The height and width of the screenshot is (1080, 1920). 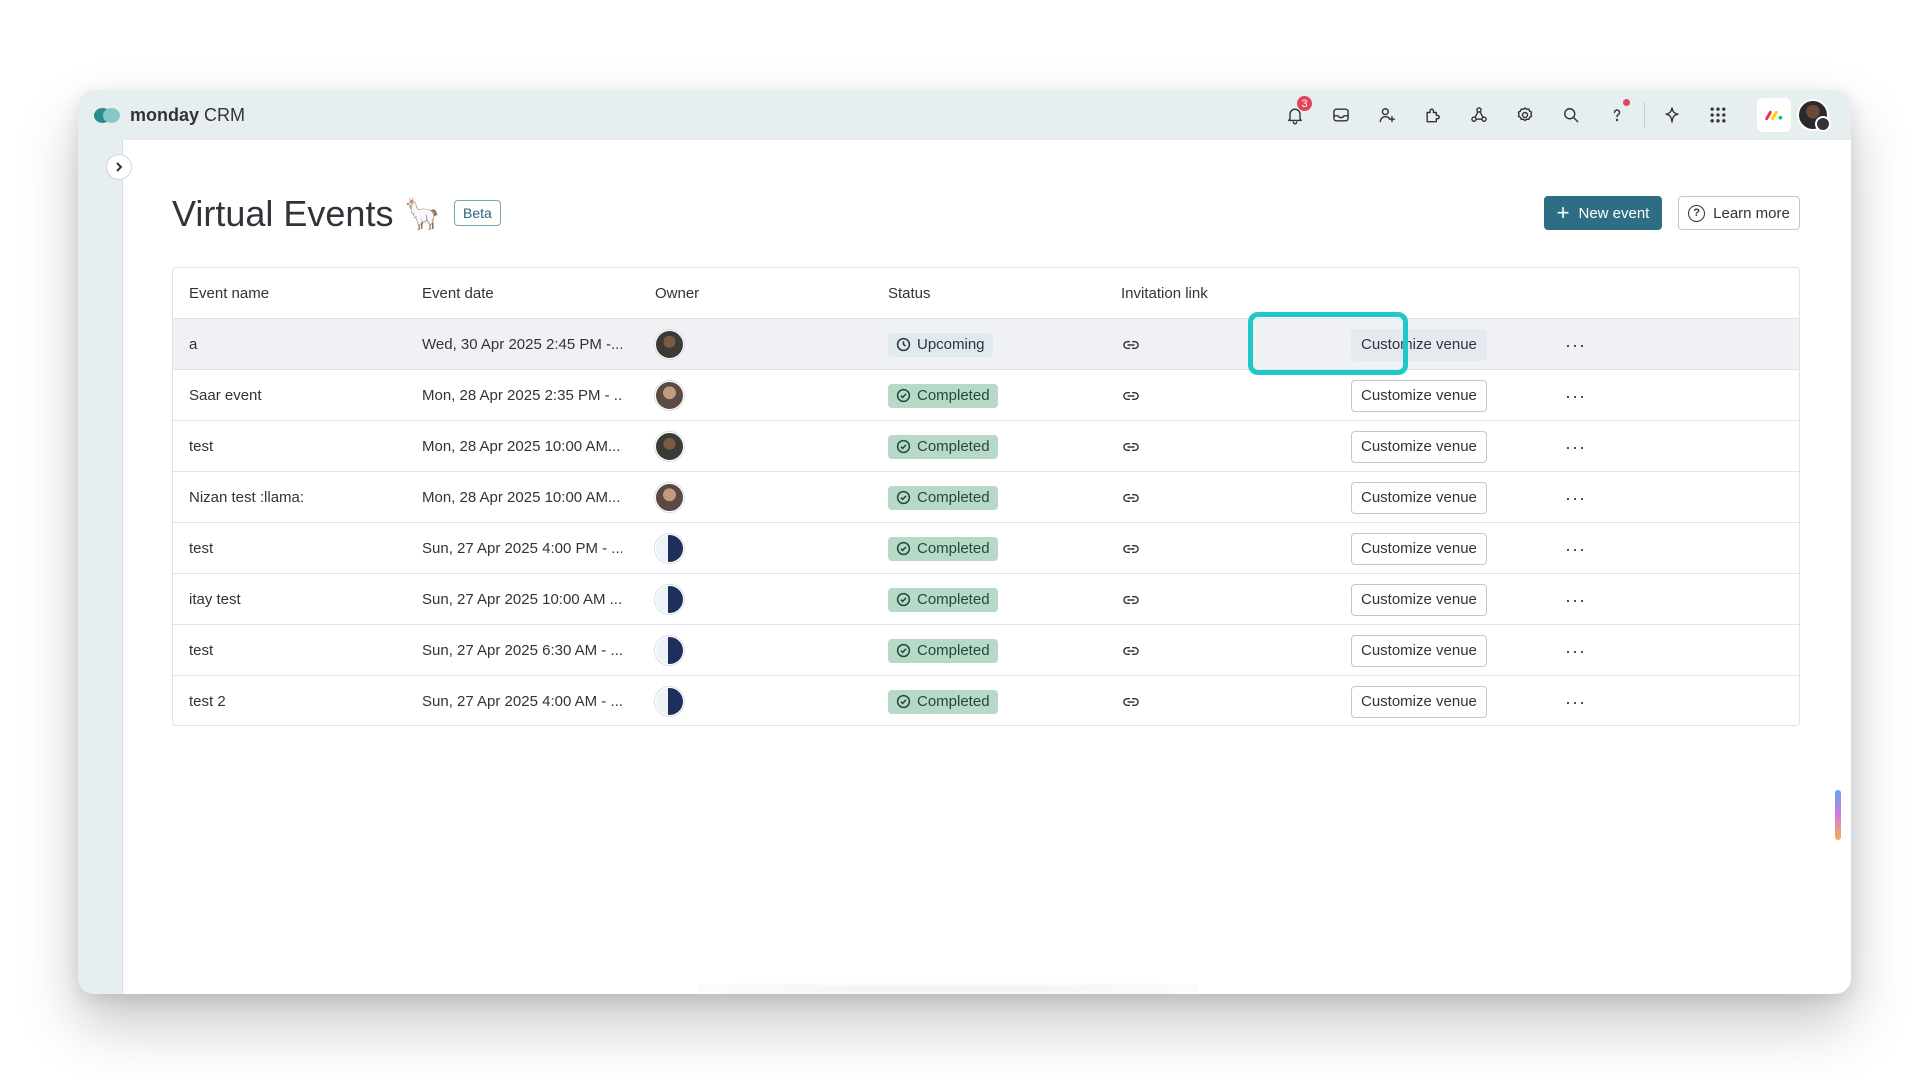 What do you see at coordinates (1739, 213) in the screenshot?
I see `learn-more-button: ? Learn more` at bounding box center [1739, 213].